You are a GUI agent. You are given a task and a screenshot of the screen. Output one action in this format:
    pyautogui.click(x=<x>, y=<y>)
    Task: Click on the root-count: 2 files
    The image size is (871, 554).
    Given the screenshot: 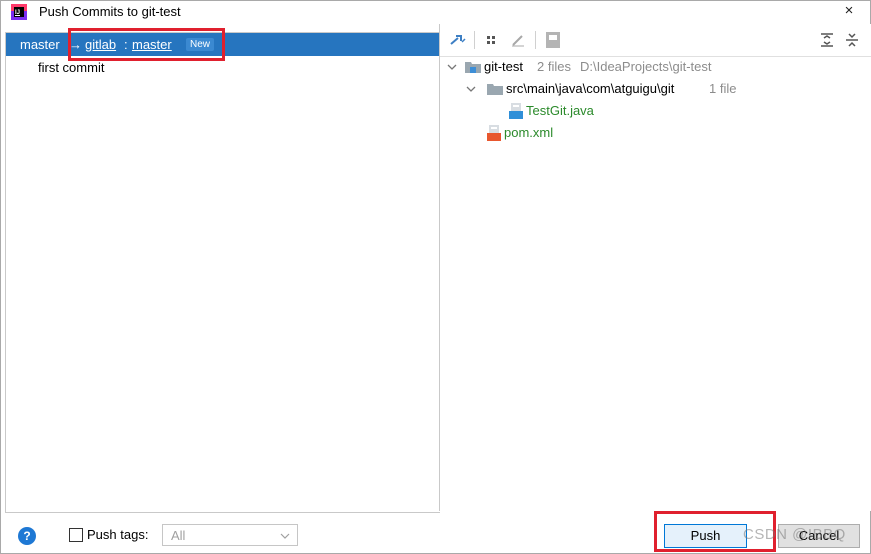 What is the action you would take?
    pyautogui.click(x=554, y=66)
    